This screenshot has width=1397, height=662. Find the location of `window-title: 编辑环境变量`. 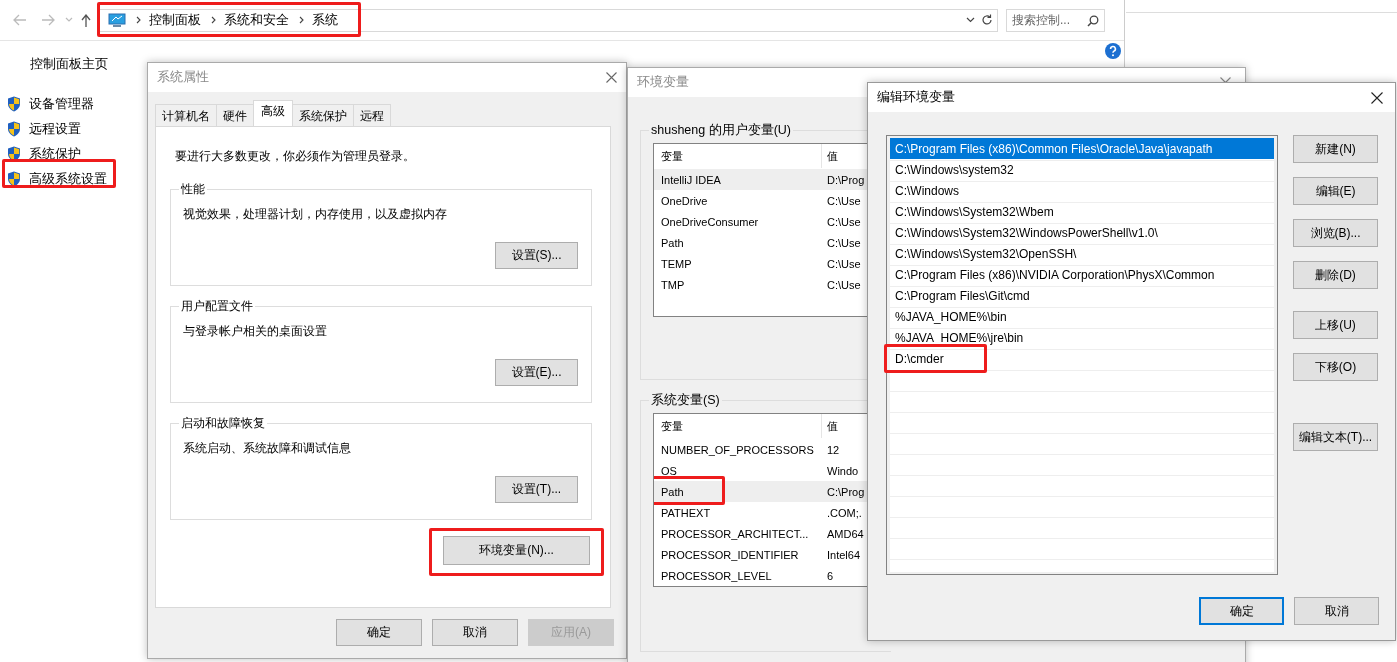

window-title: 编辑环境变量 is located at coordinates (916, 97).